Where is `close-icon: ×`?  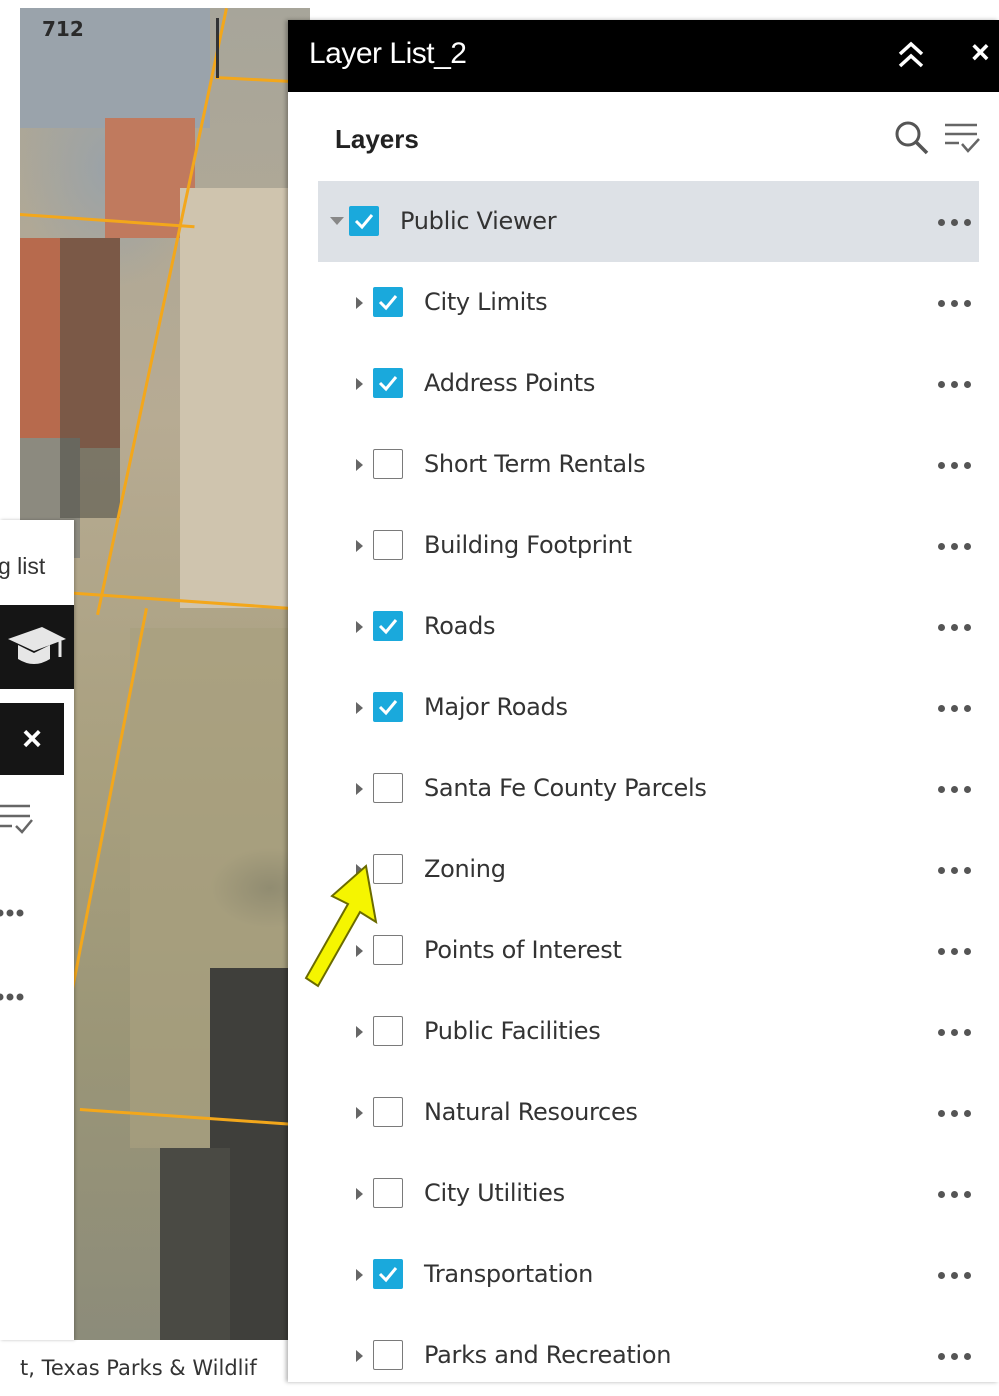
close-icon: × is located at coordinates (980, 52).